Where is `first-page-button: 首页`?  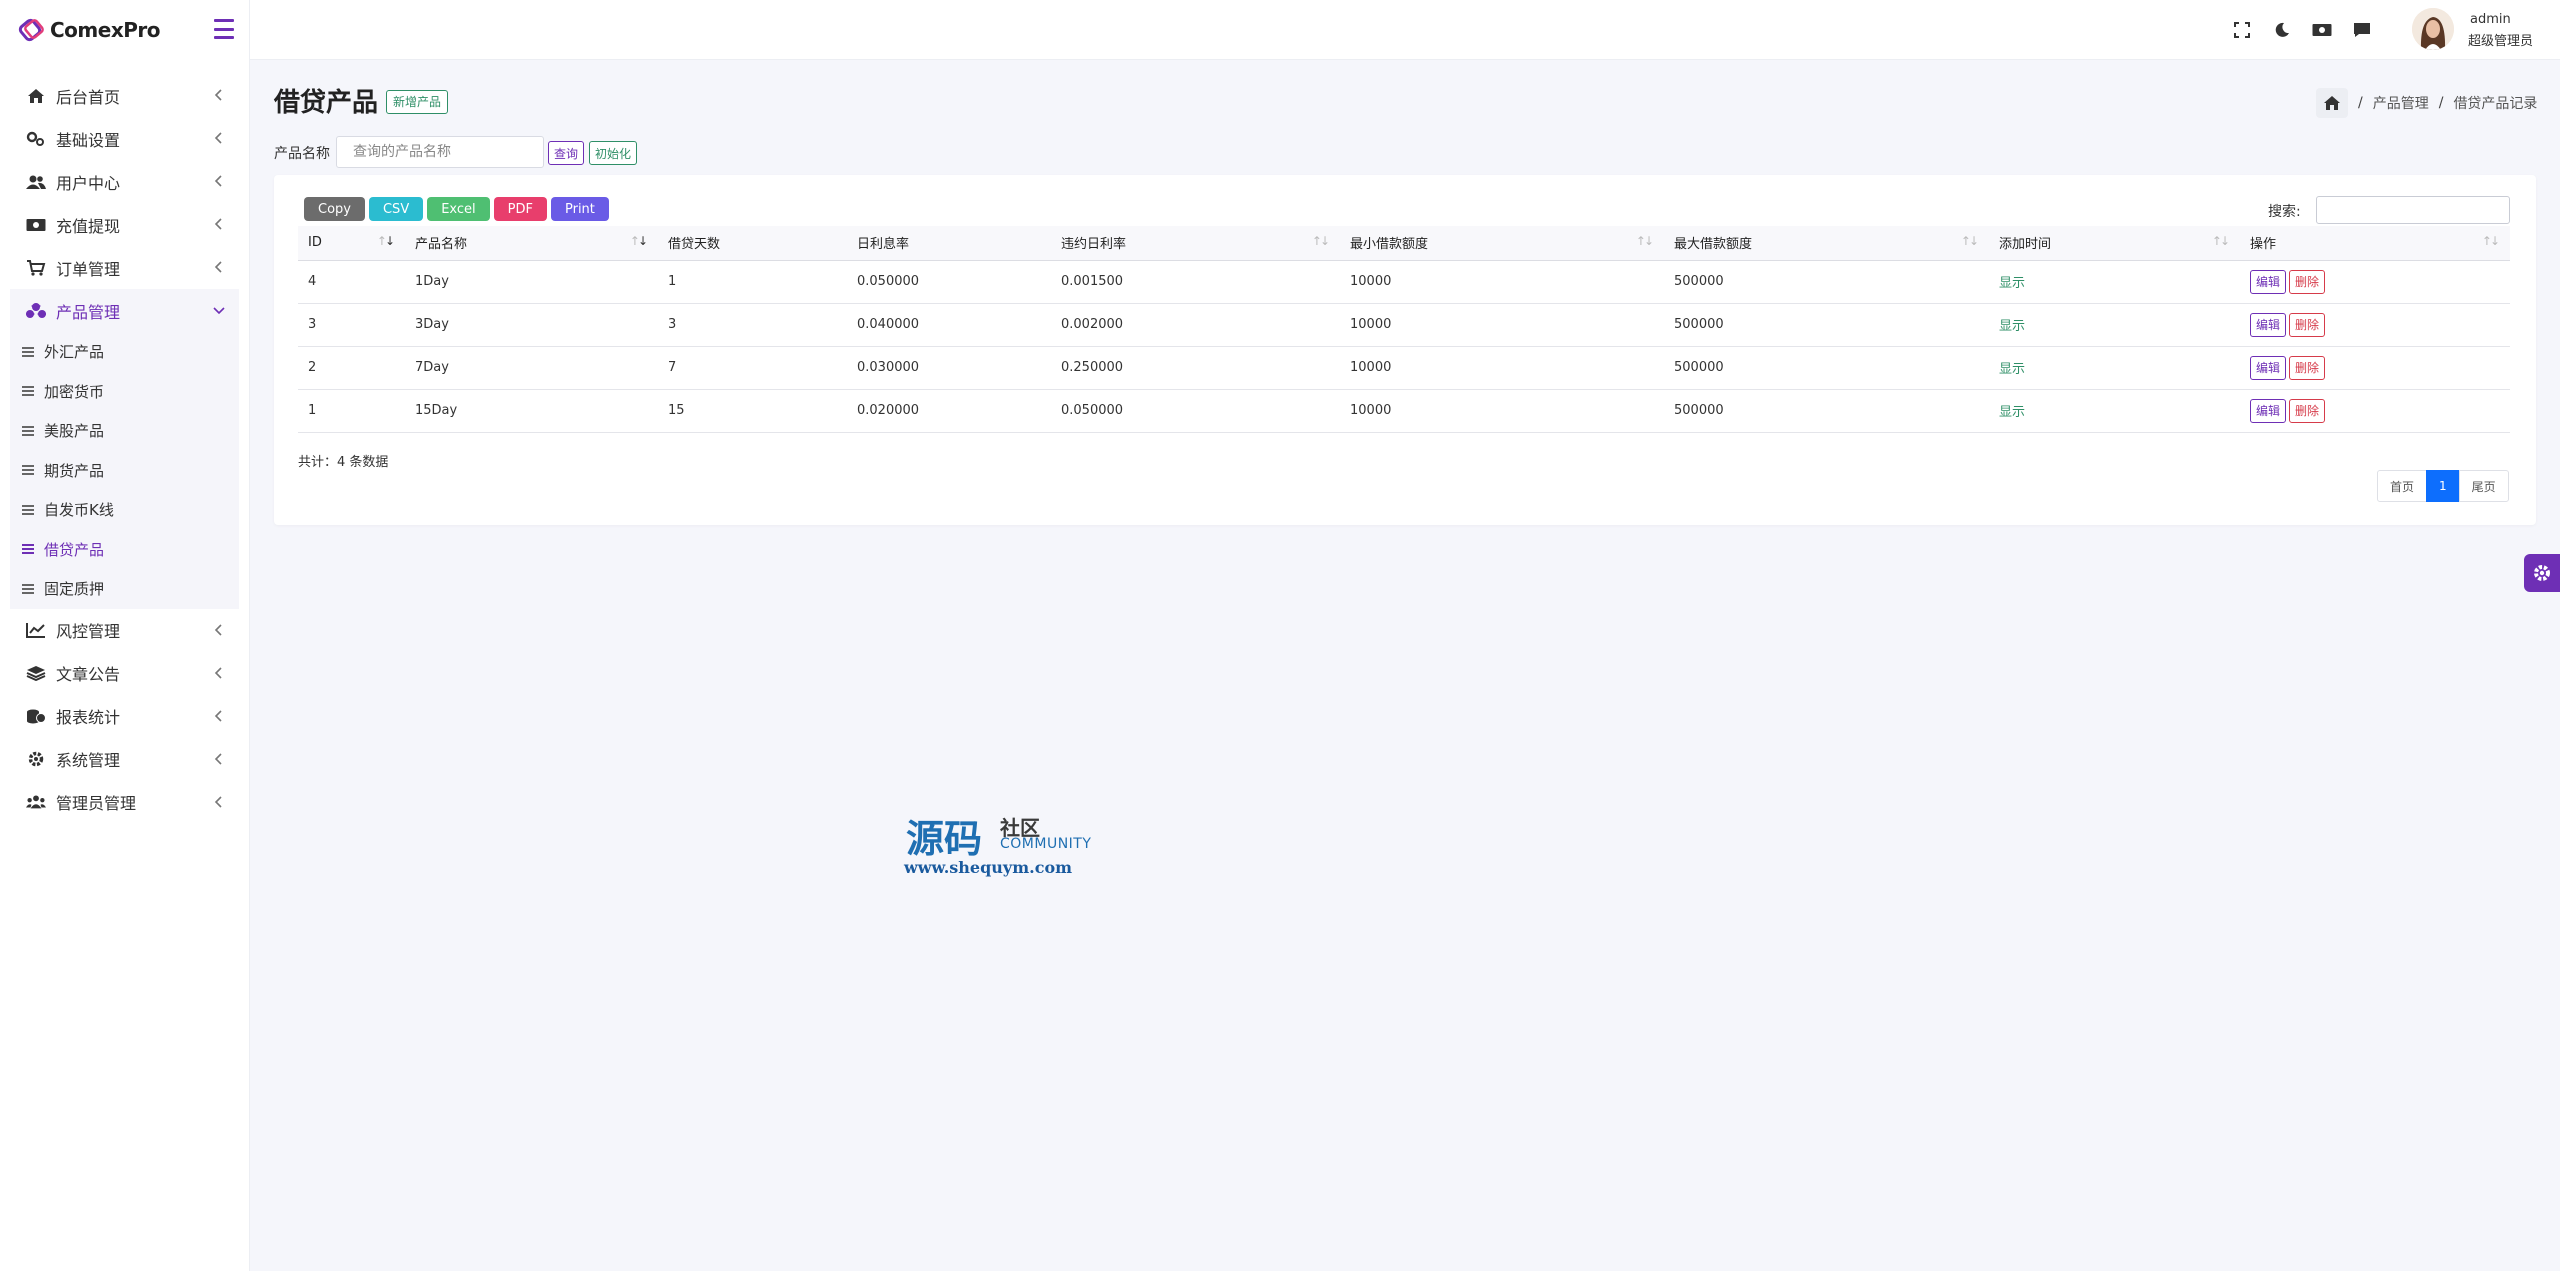
first-page-button: 首页 is located at coordinates (2402, 486).